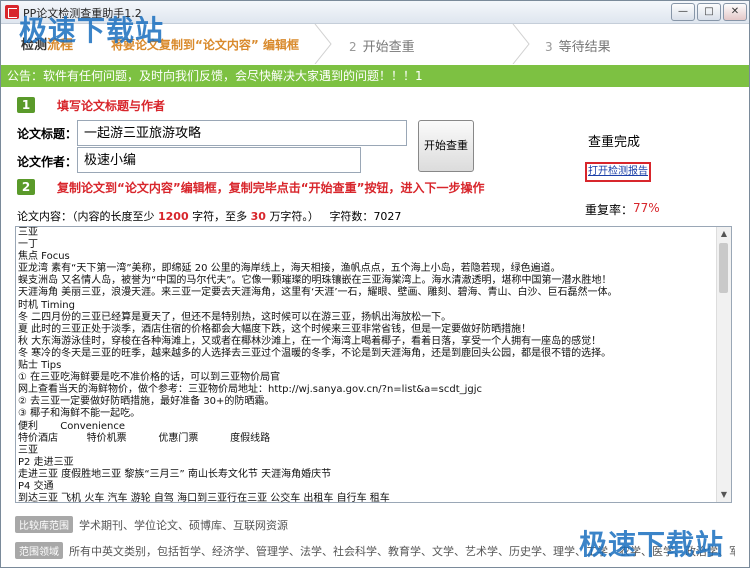 Image resolution: width=750 pixels, height=568 pixels. I want to click on requirement-suffix: 万字符。）, so click(294, 216).